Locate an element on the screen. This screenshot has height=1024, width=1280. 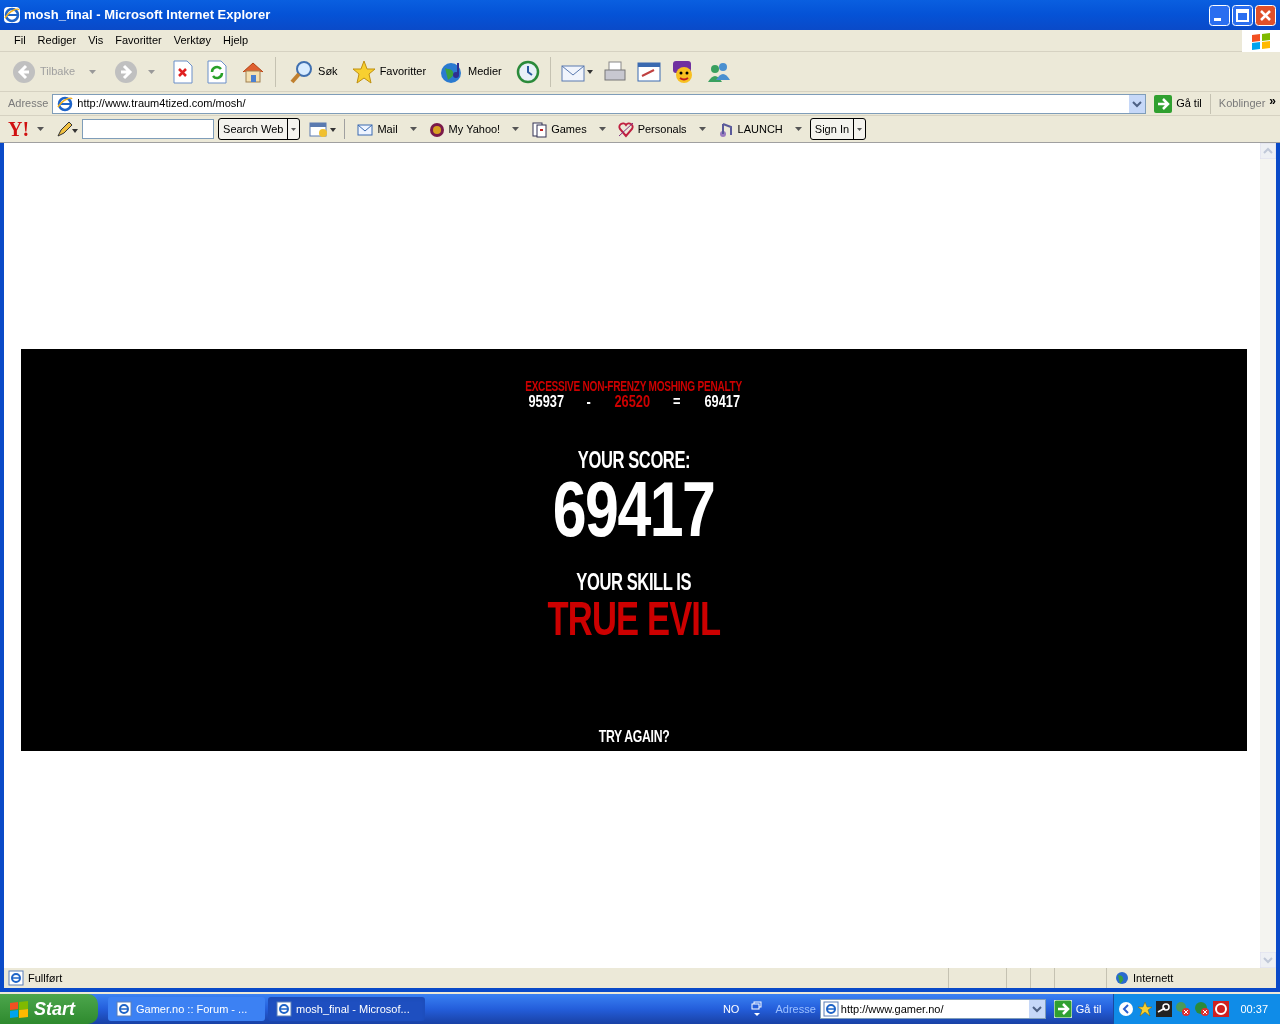
playing-cards-icon is located at coordinates (539, 129).